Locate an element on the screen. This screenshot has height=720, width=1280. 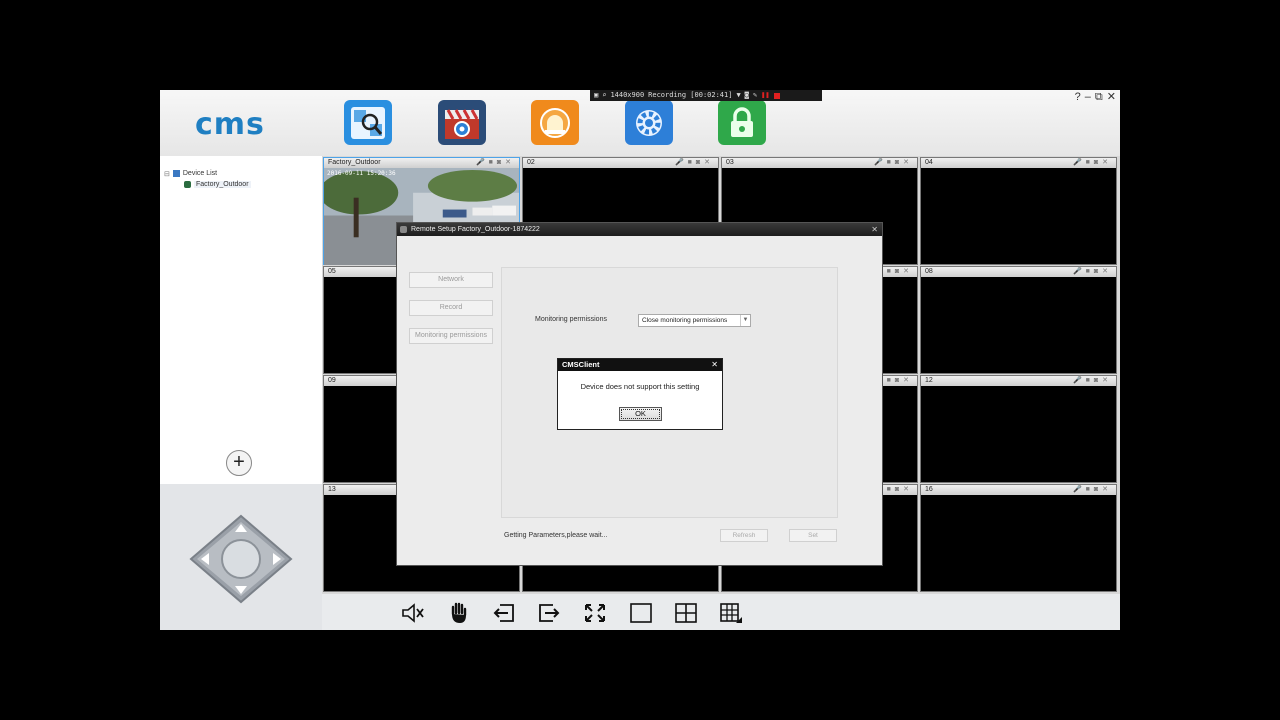
more-layouts-button is located at coordinates (731, 613).